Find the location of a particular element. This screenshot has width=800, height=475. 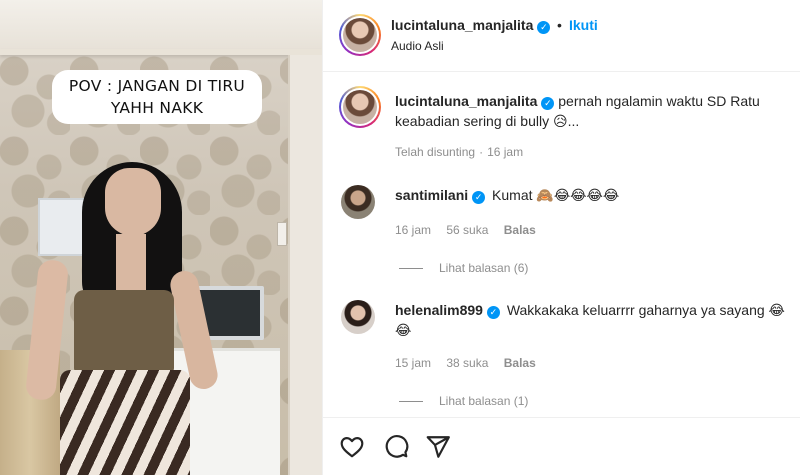

comment-time: 15 jam is located at coordinates (413, 363).